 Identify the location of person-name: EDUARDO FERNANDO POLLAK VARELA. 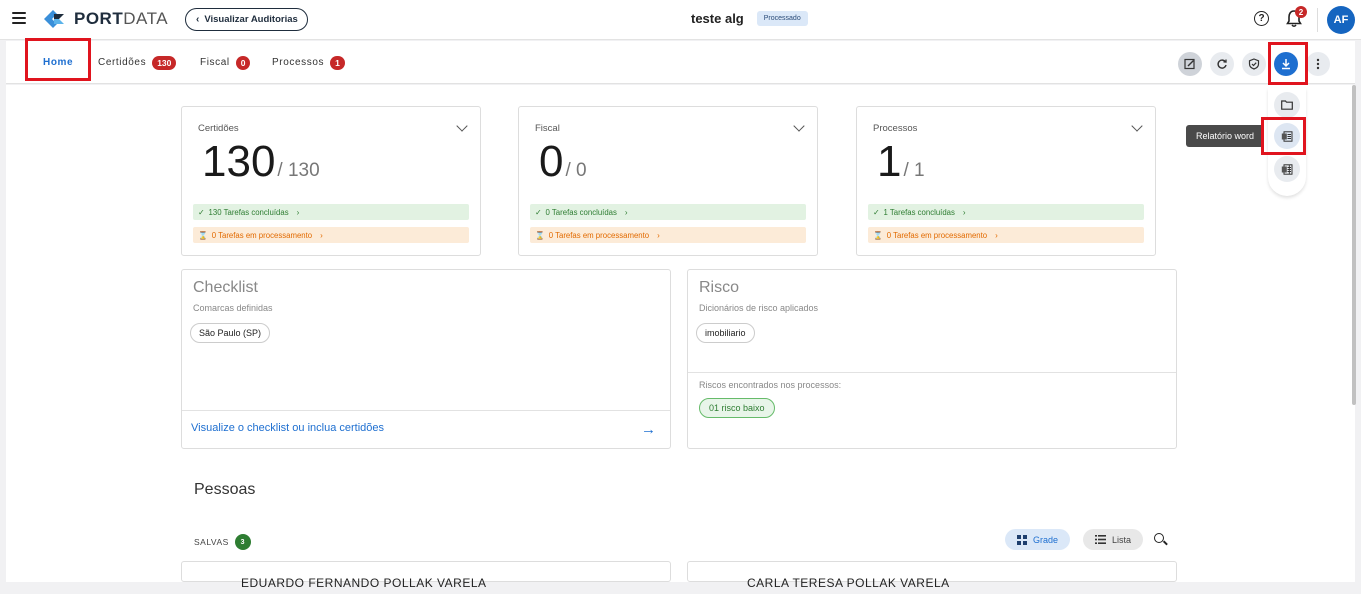
(364, 583).